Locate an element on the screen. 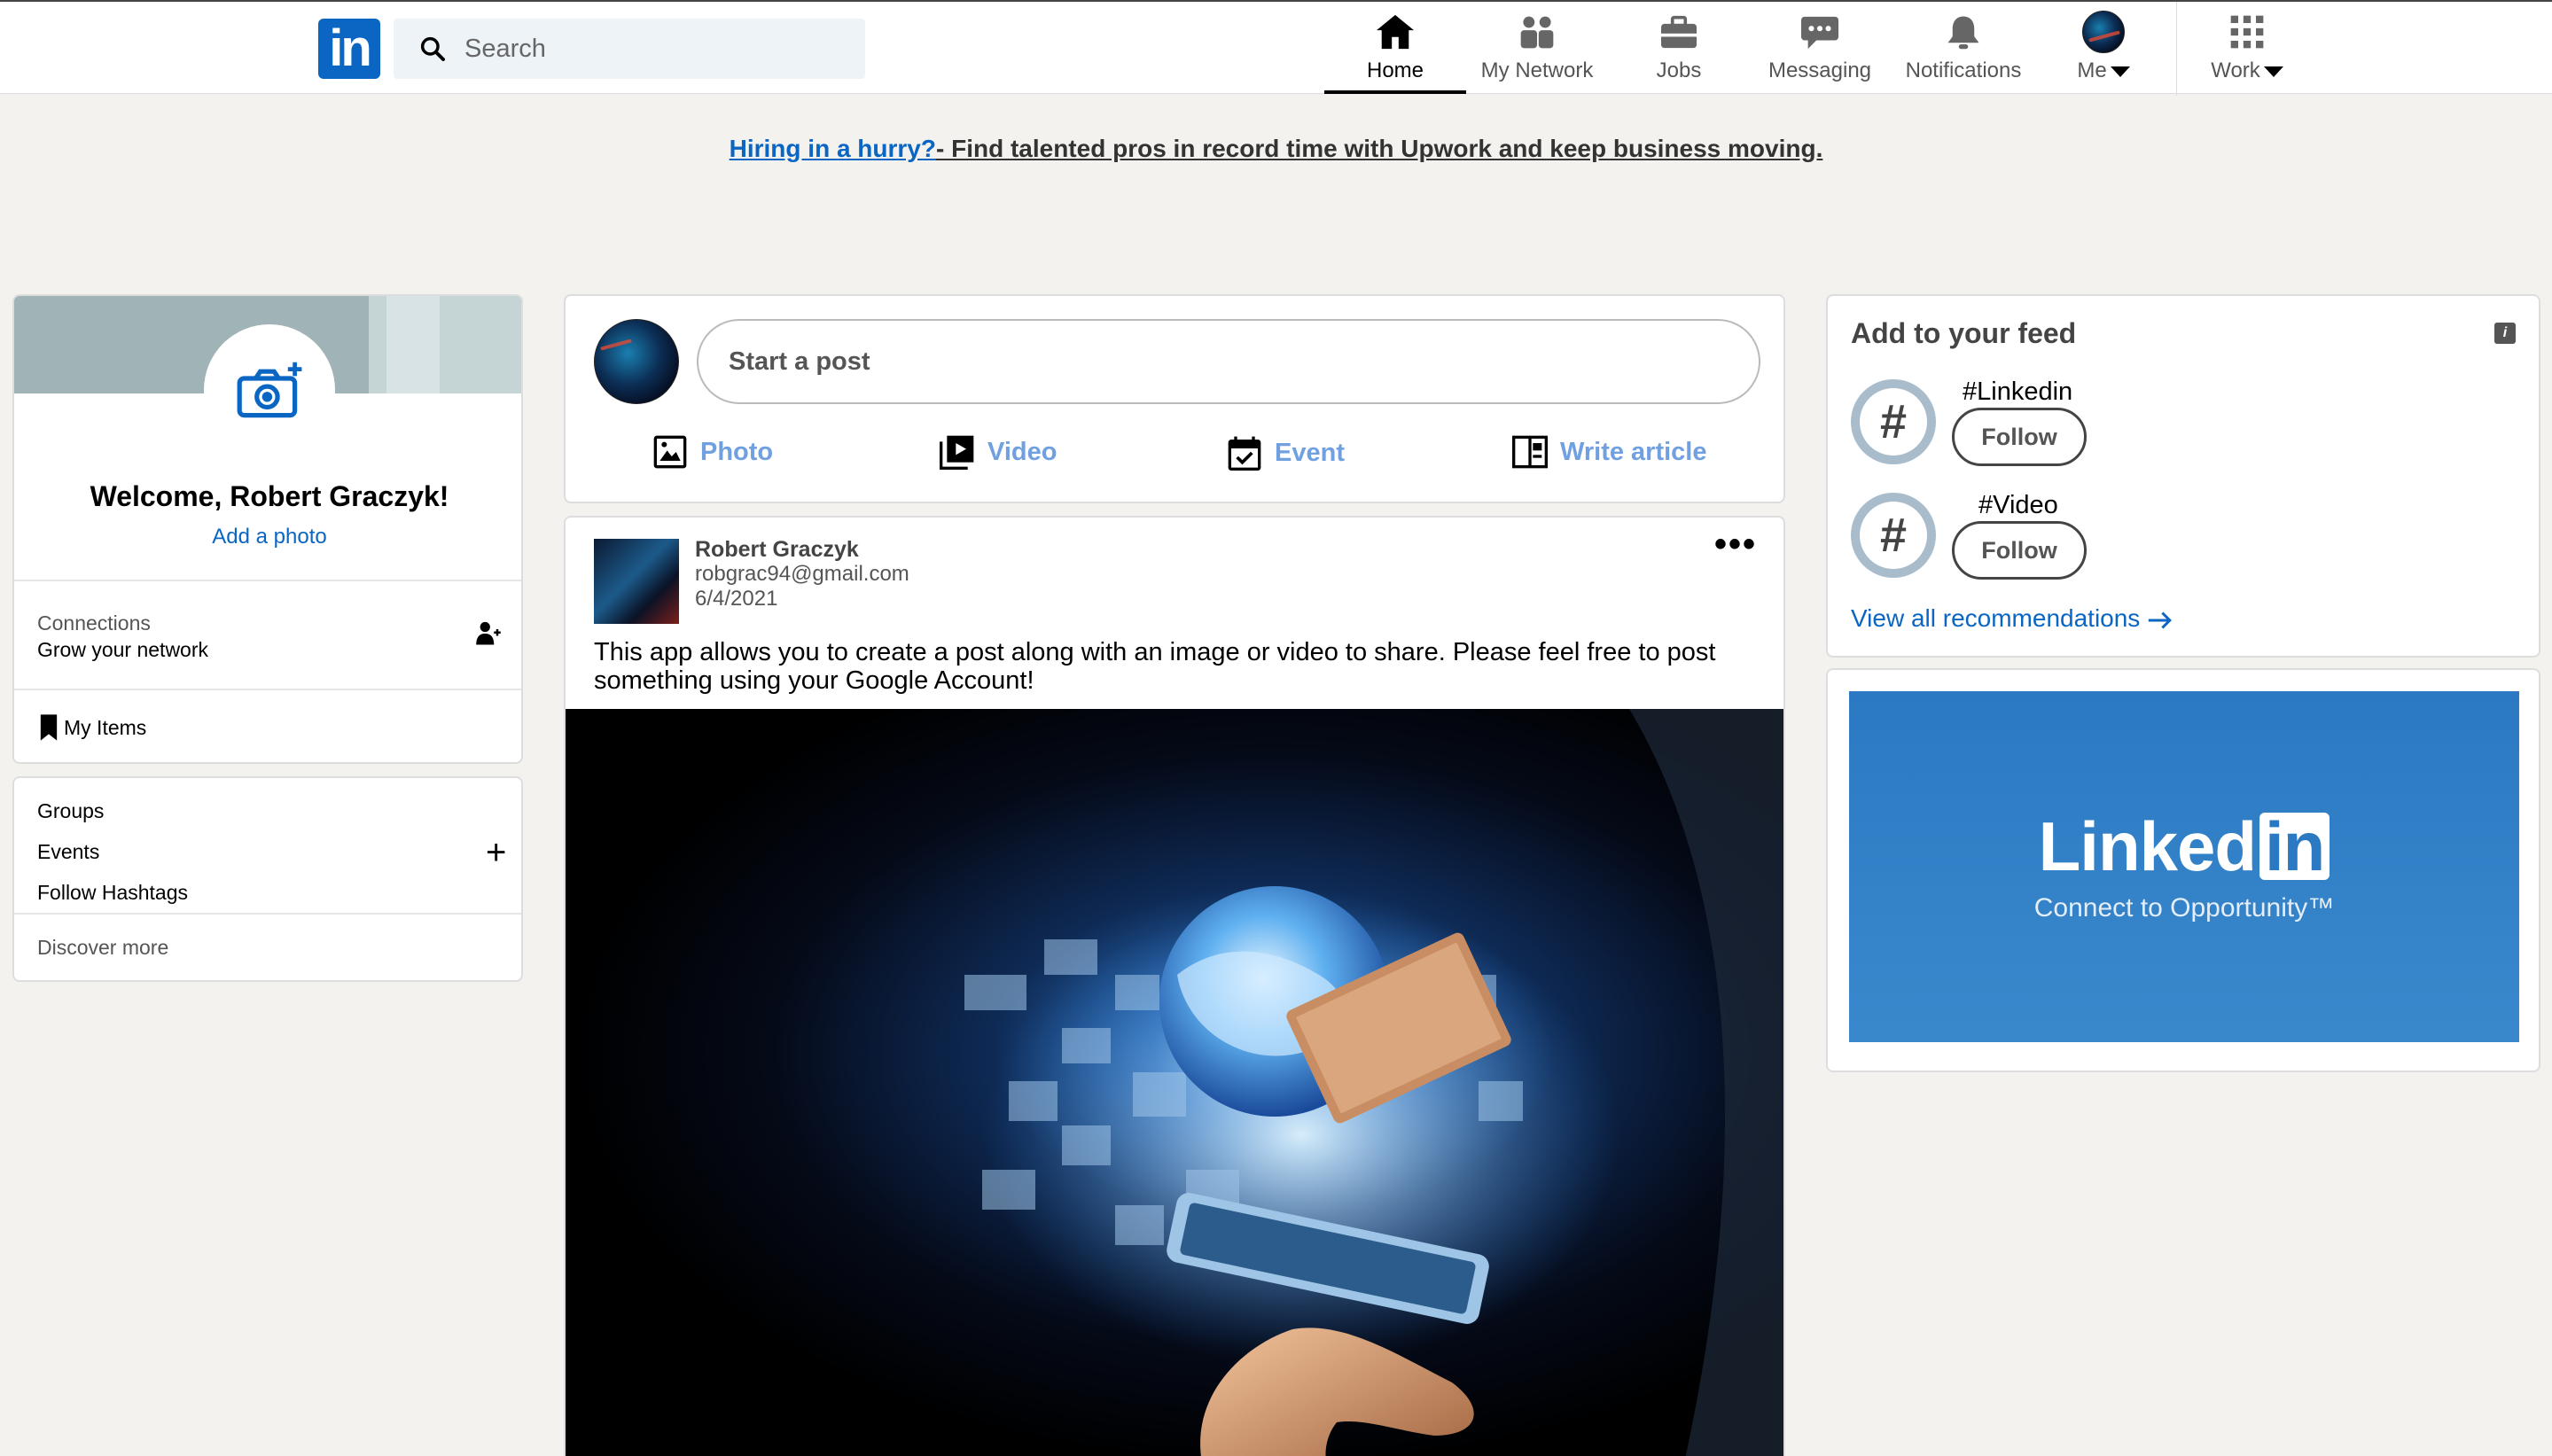 The width and height of the screenshot is (2552, 1456). nav-me: Me is located at coordinates (2103, 51).